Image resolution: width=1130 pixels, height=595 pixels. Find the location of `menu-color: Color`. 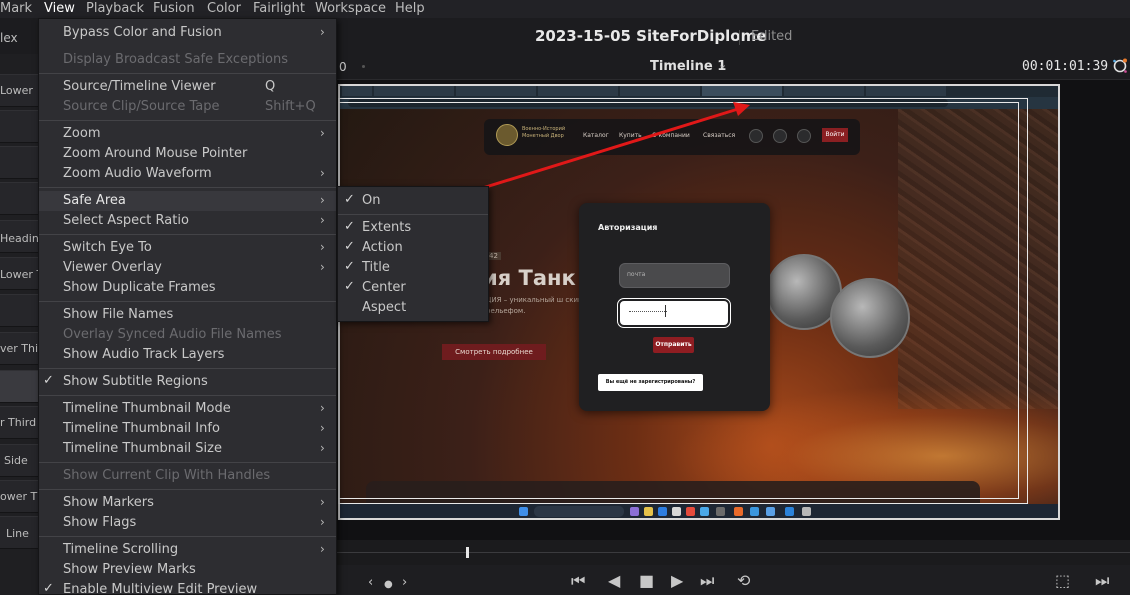

menu-color: Color is located at coordinates (224, 9).